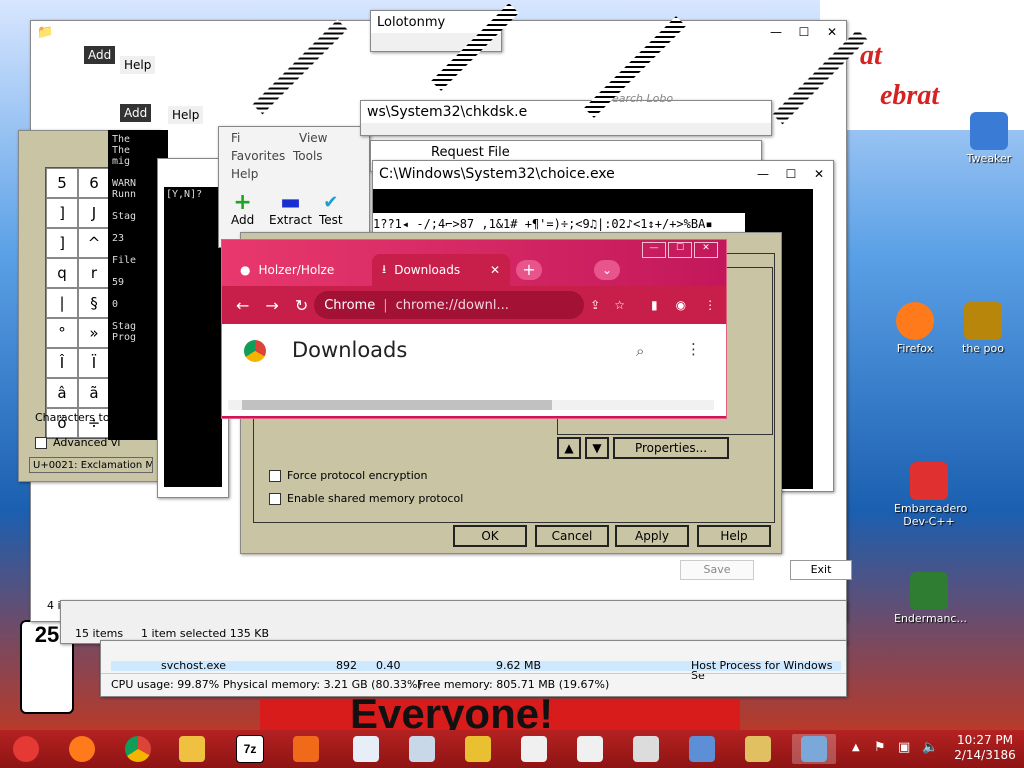 The height and width of the screenshot is (768, 1024). I want to click on tray-network-icon: ▣, so click(904, 747).